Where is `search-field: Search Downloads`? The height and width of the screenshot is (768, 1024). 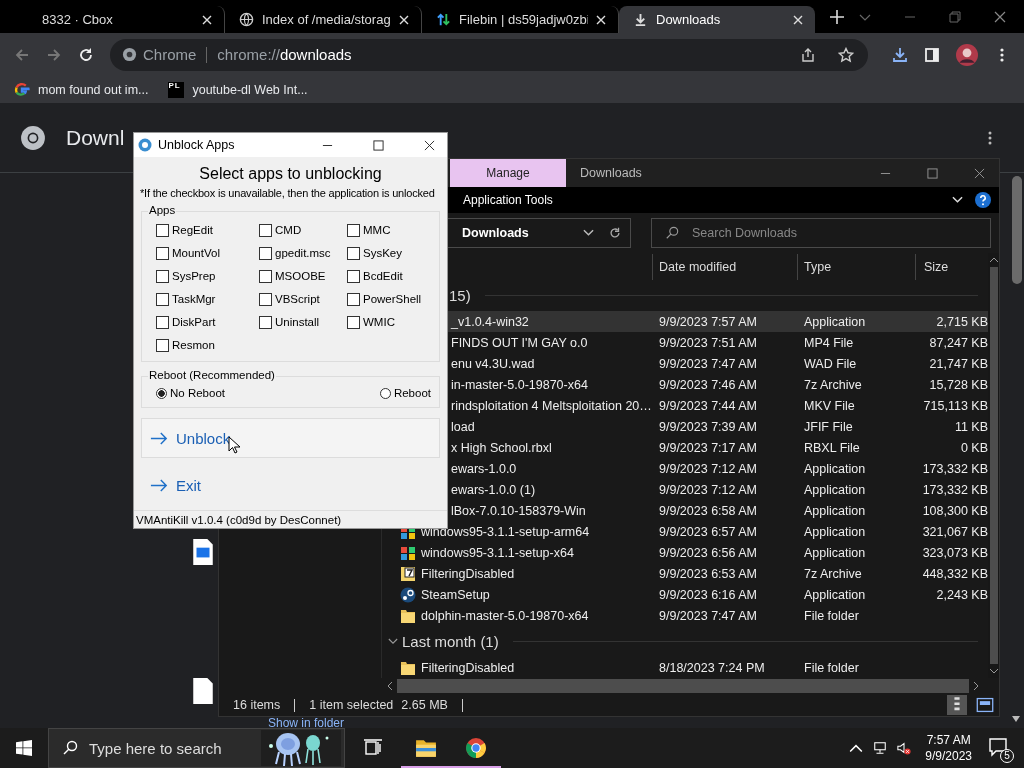 search-field: Search Downloads is located at coordinates (821, 233).